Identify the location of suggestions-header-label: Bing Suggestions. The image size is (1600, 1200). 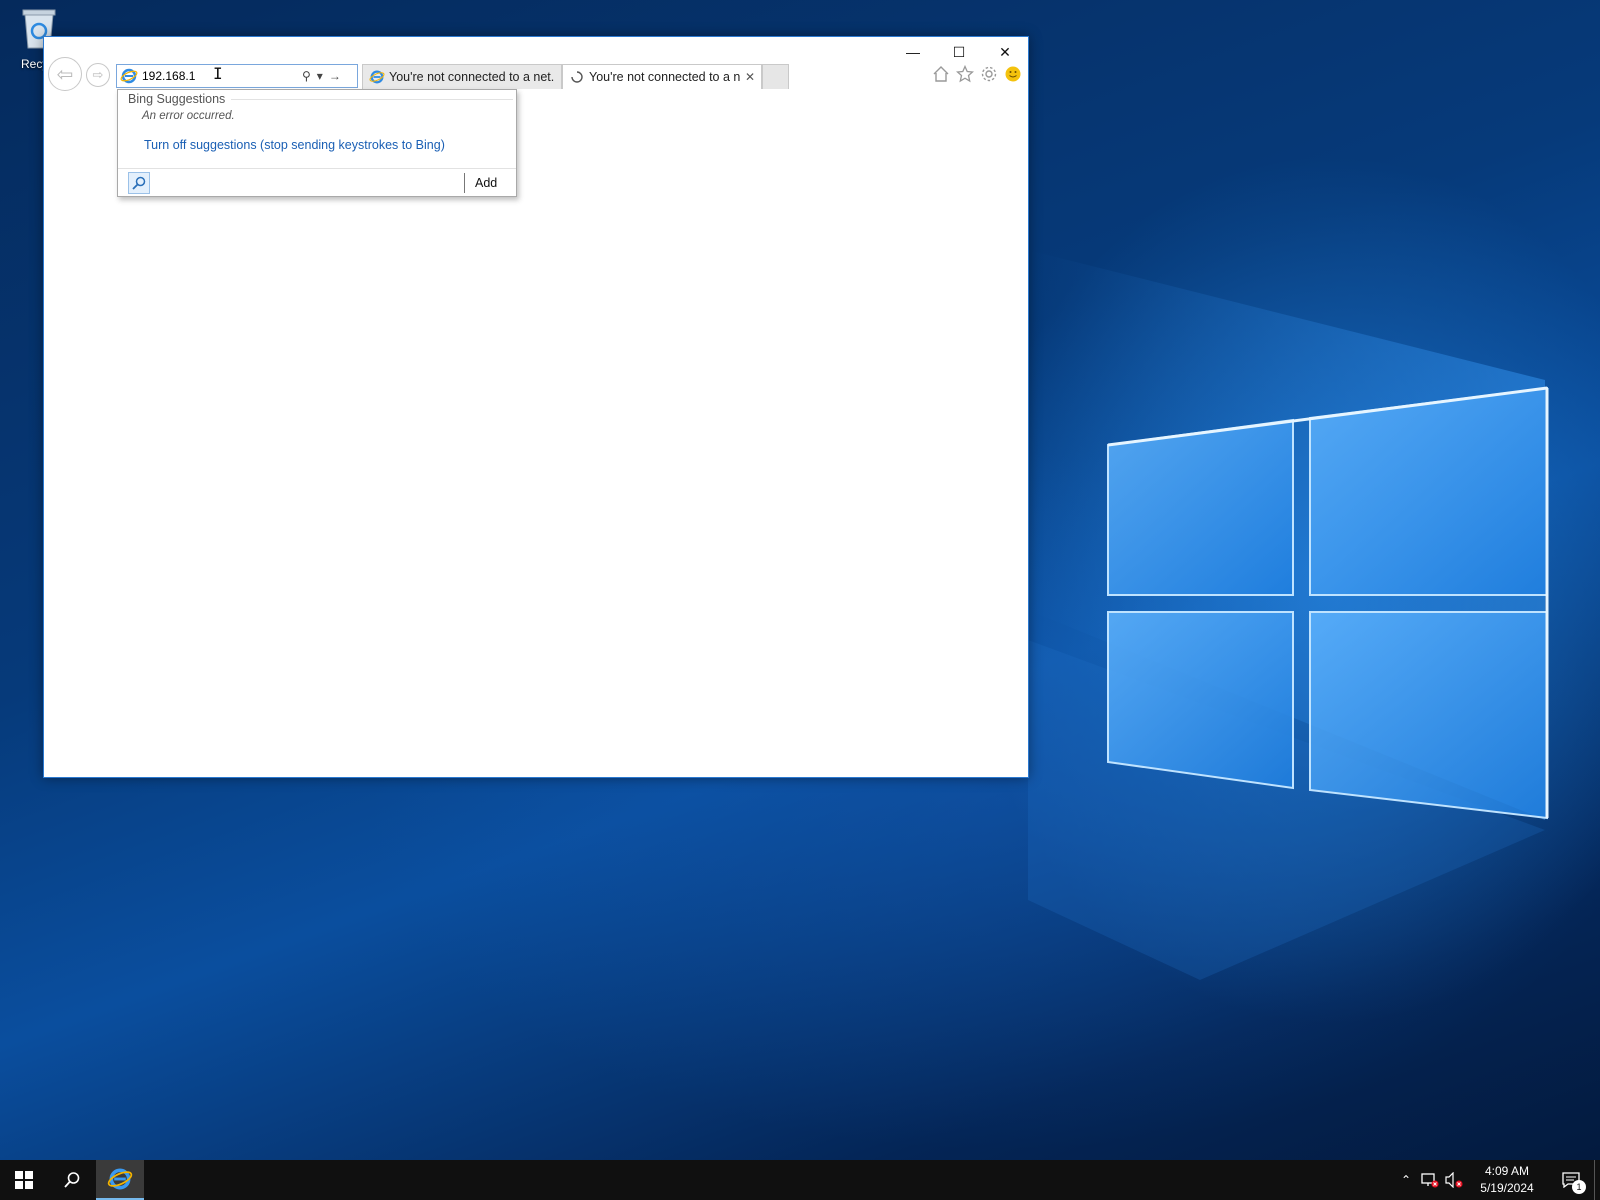
(177, 99).